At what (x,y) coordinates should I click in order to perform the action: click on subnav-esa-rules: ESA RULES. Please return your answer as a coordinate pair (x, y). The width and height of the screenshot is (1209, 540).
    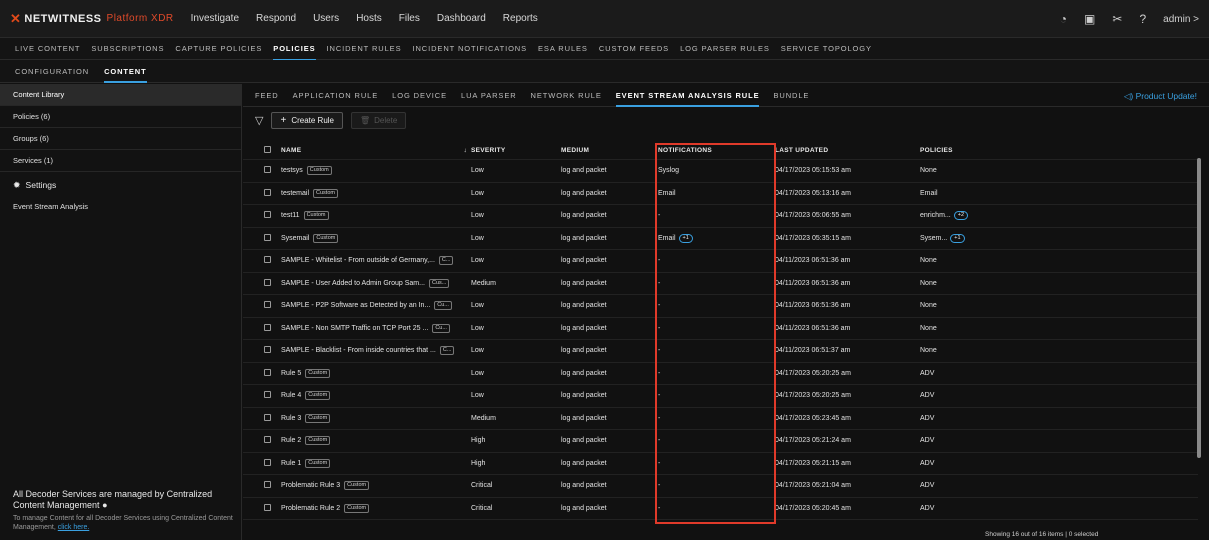
    Looking at the image, I should click on (563, 48).